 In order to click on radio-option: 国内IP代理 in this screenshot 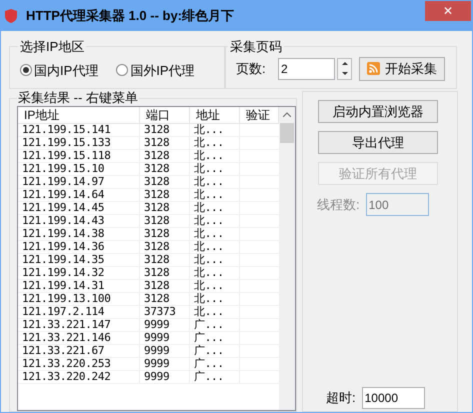, I will do `click(59, 70)`.